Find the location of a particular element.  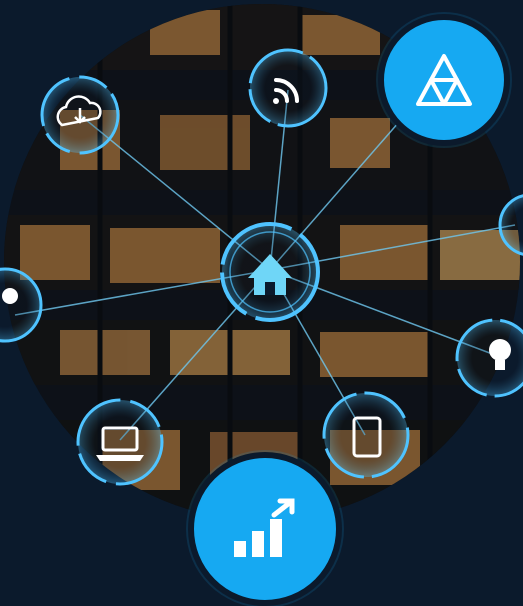

node-wifi is located at coordinates (288, 88).